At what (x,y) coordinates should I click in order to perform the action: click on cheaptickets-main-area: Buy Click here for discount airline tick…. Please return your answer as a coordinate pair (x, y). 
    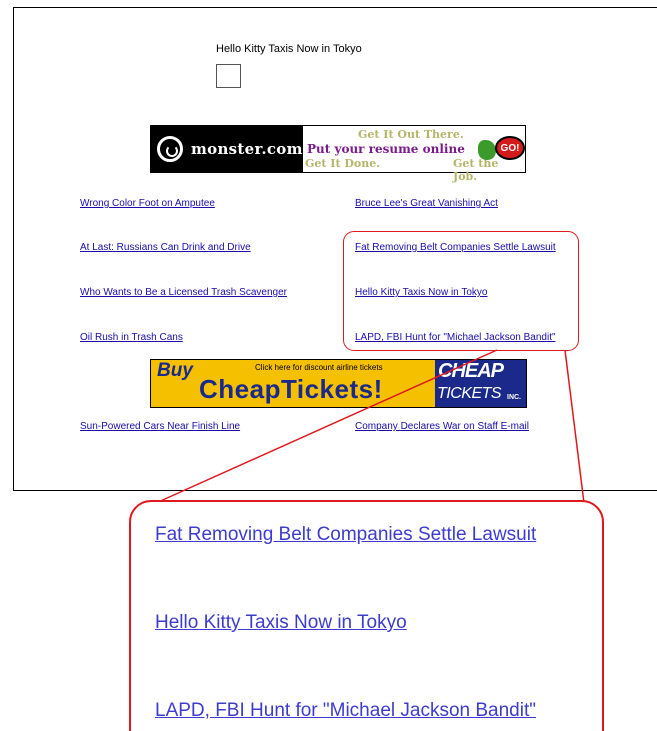
    Looking at the image, I should click on (293, 383).